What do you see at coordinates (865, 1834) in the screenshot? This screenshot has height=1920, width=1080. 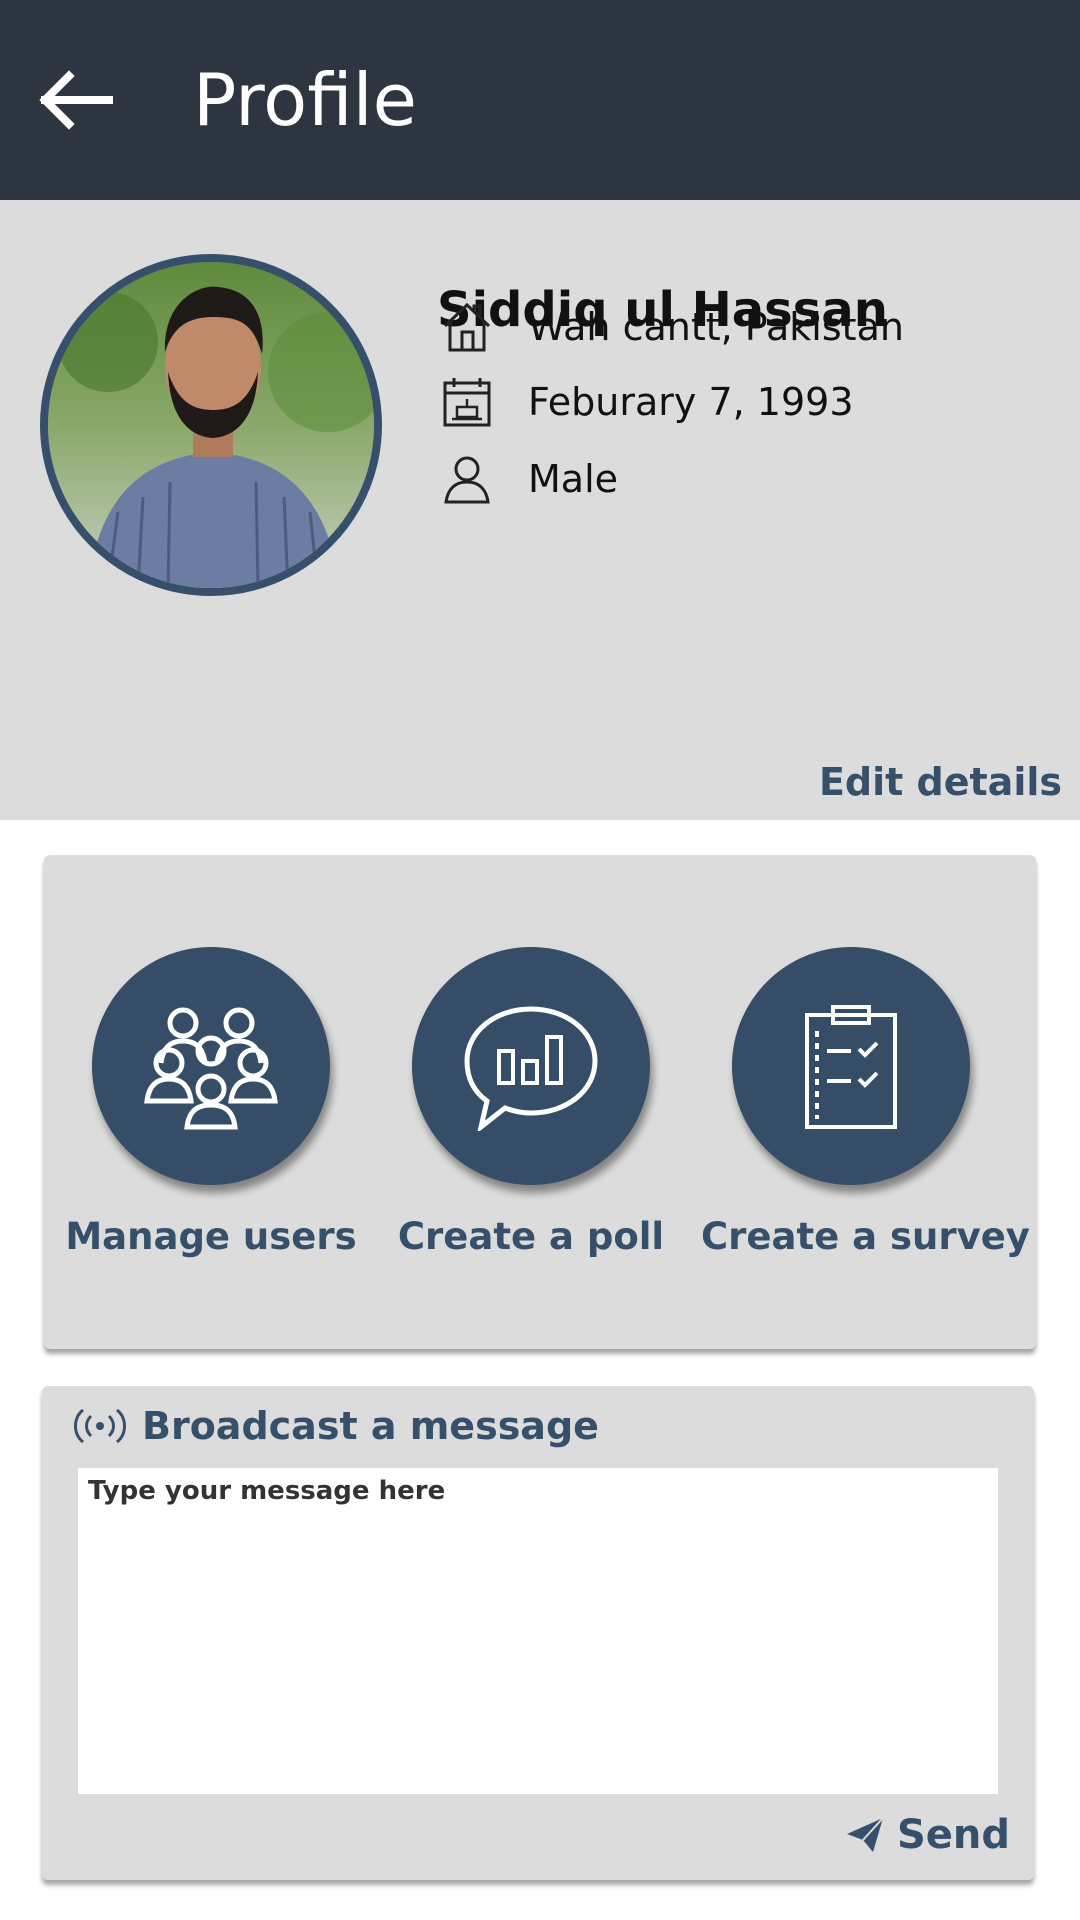 I see `paper-plane-icon` at bounding box center [865, 1834].